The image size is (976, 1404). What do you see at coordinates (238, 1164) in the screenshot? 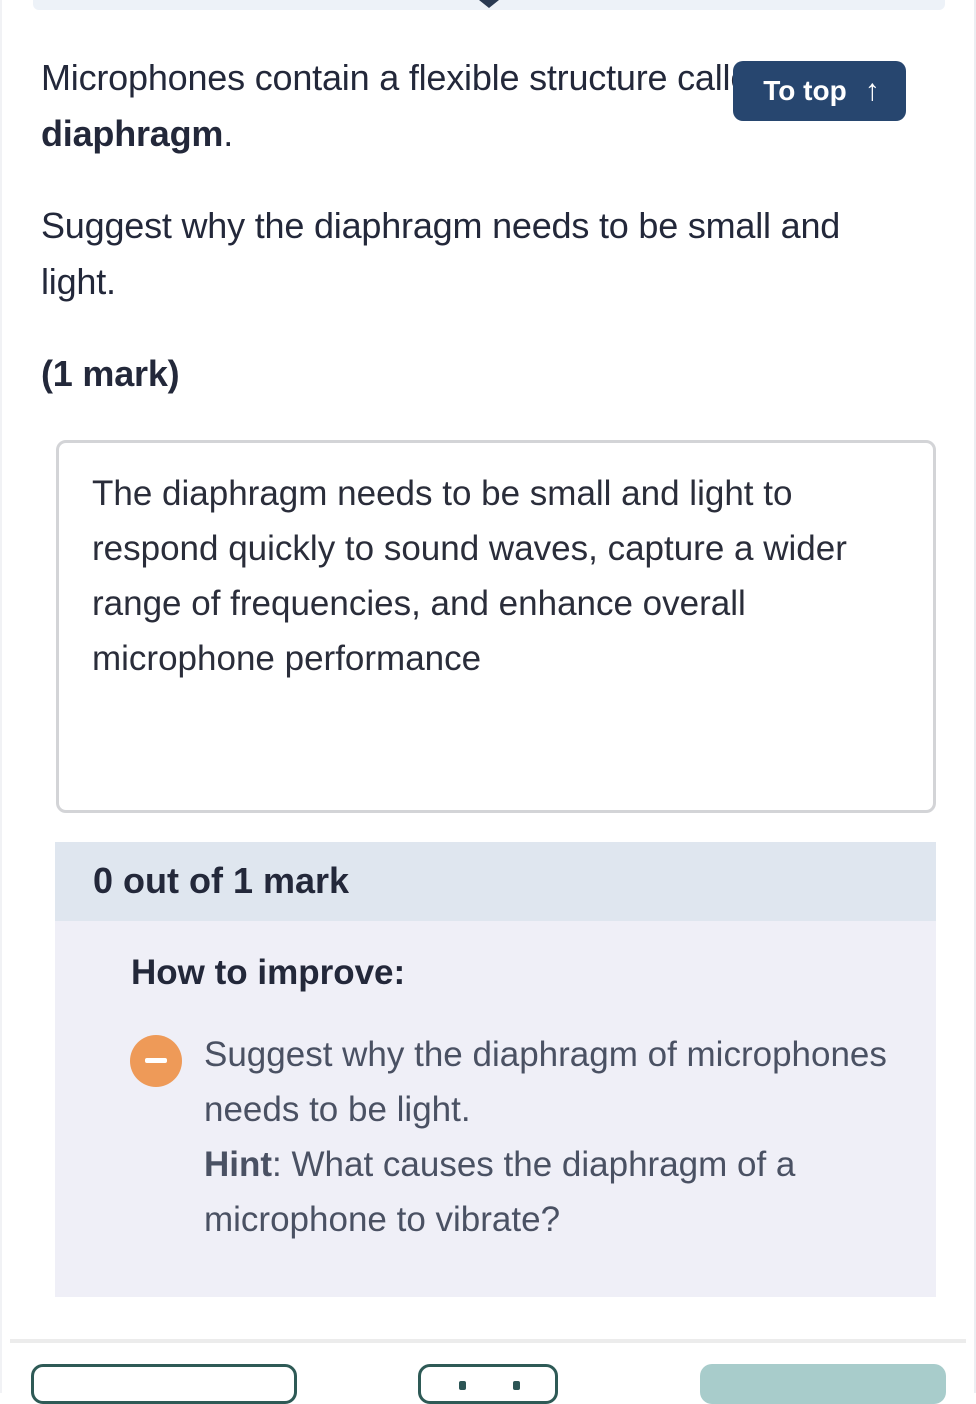
I see `hint-label: Hint` at bounding box center [238, 1164].